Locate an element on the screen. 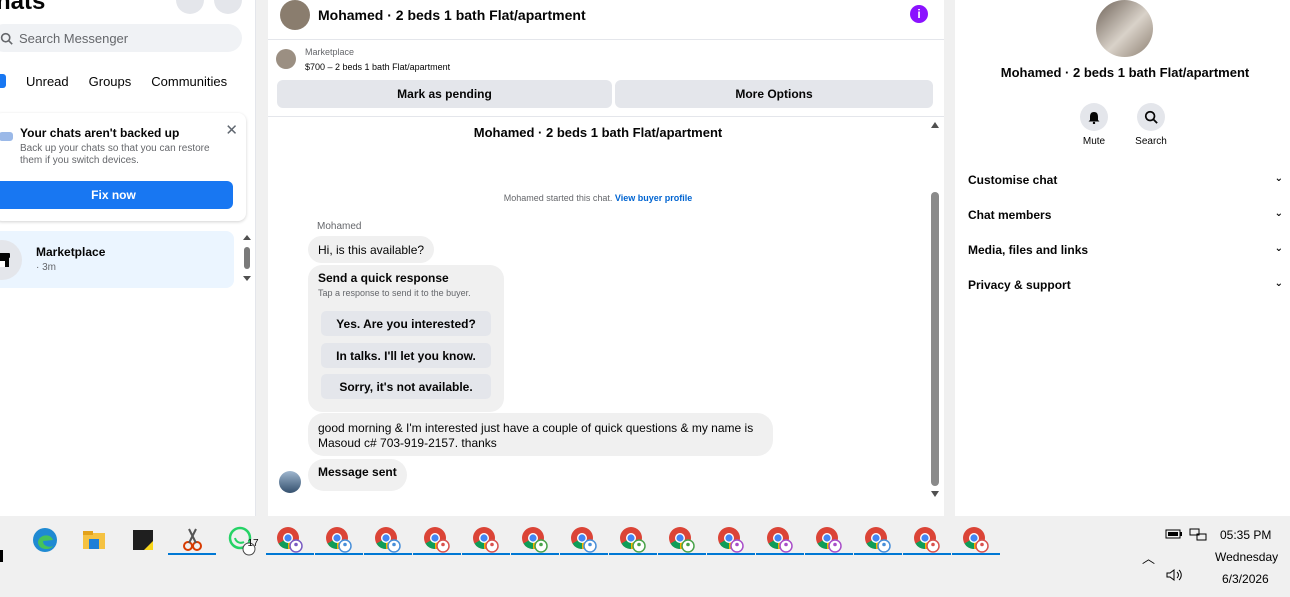 The width and height of the screenshot is (1290, 597). thread-title: Mohamed · 2 beds 1 bath Flat/apartment is located at coordinates (598, 132).